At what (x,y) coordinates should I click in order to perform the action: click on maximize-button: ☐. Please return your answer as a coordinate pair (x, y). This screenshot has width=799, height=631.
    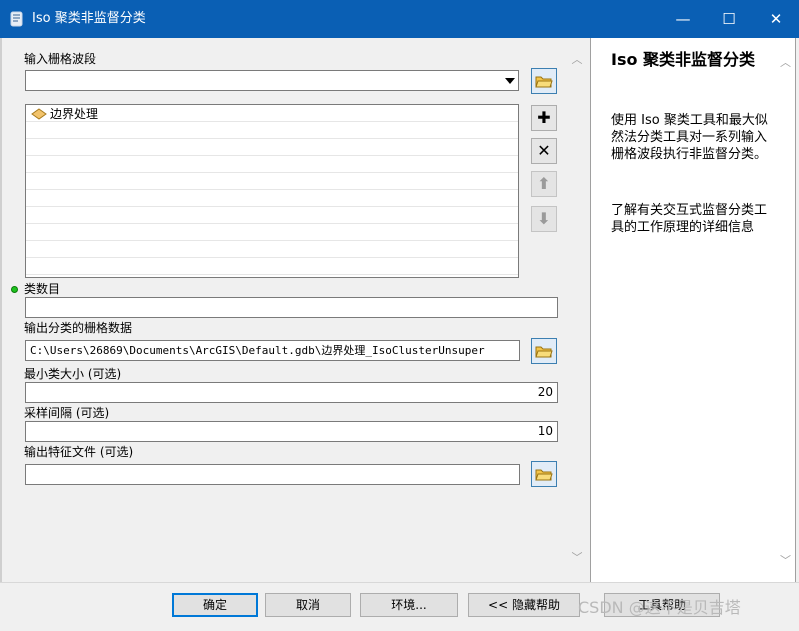
    Looking at the image, I should click on (729, 19).